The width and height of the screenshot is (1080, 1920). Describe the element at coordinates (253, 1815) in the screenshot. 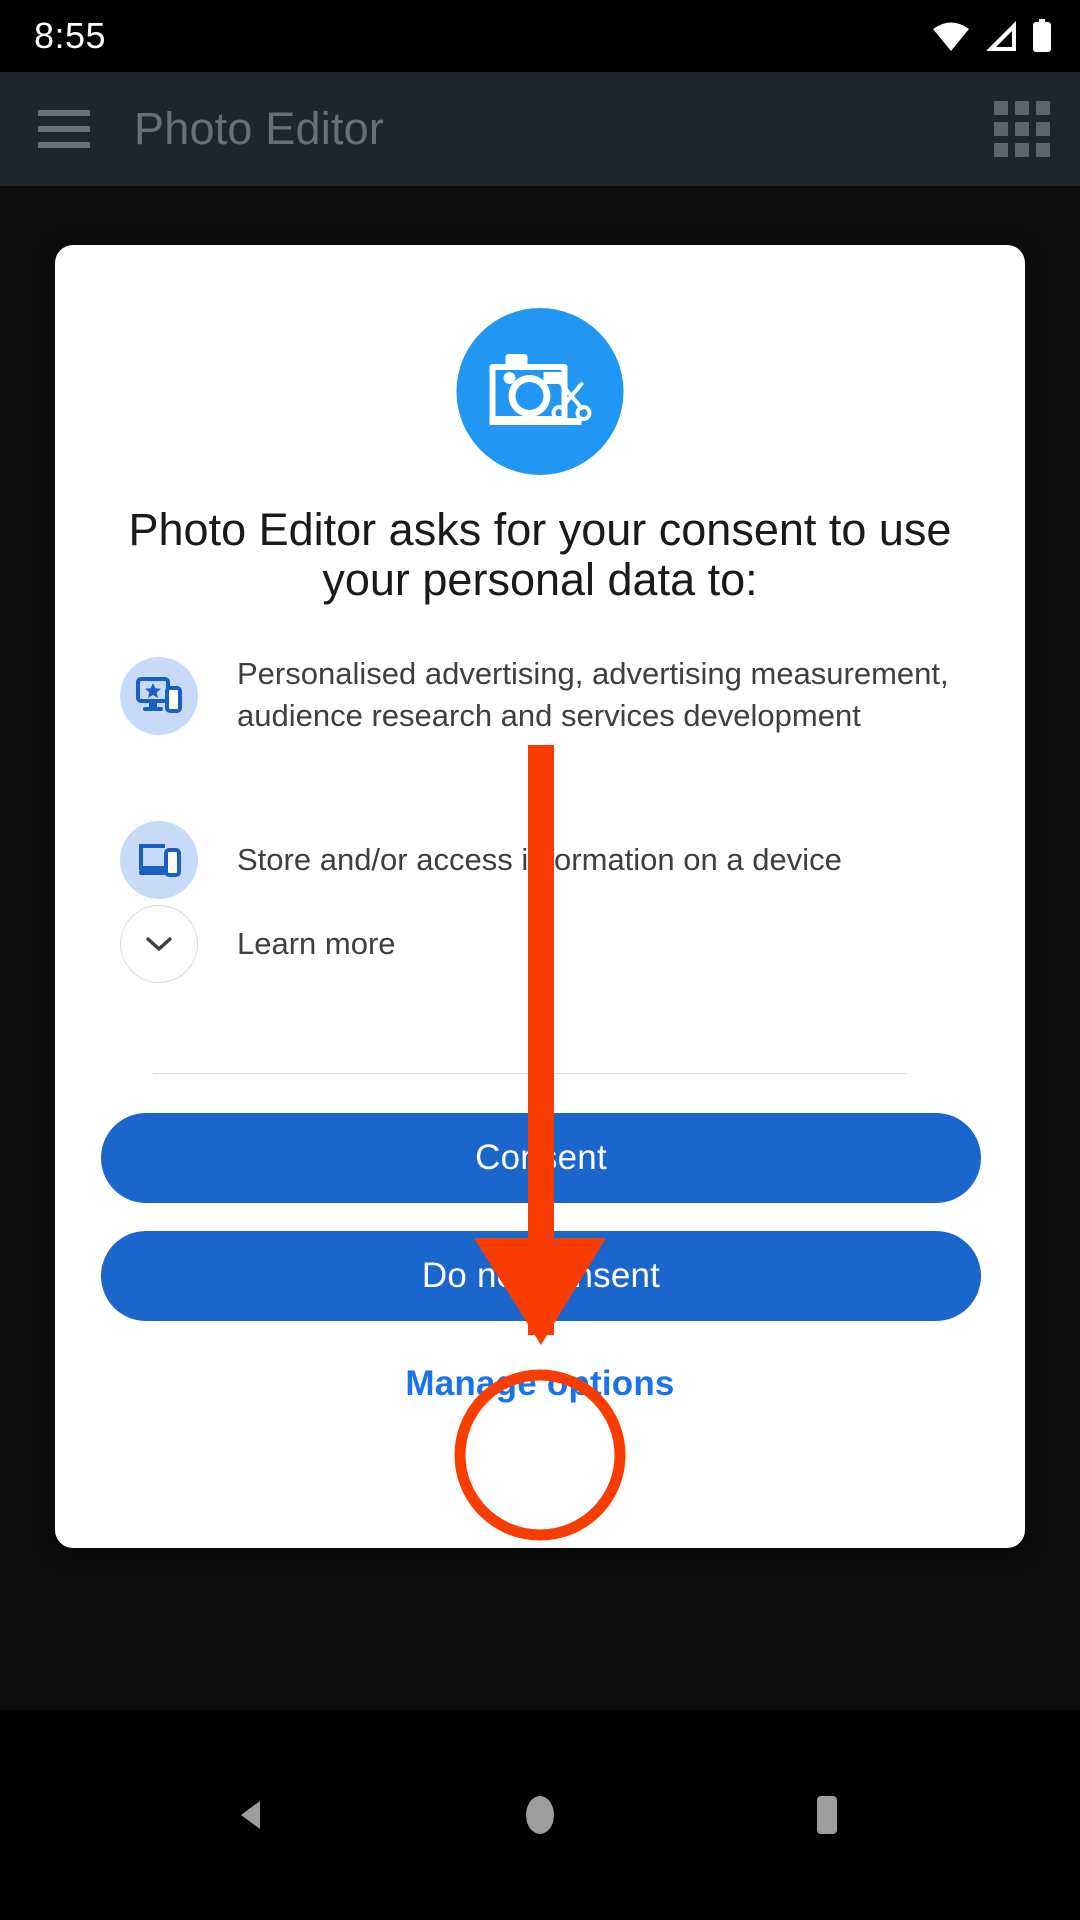

I see `back-triangle-icon` at that location.